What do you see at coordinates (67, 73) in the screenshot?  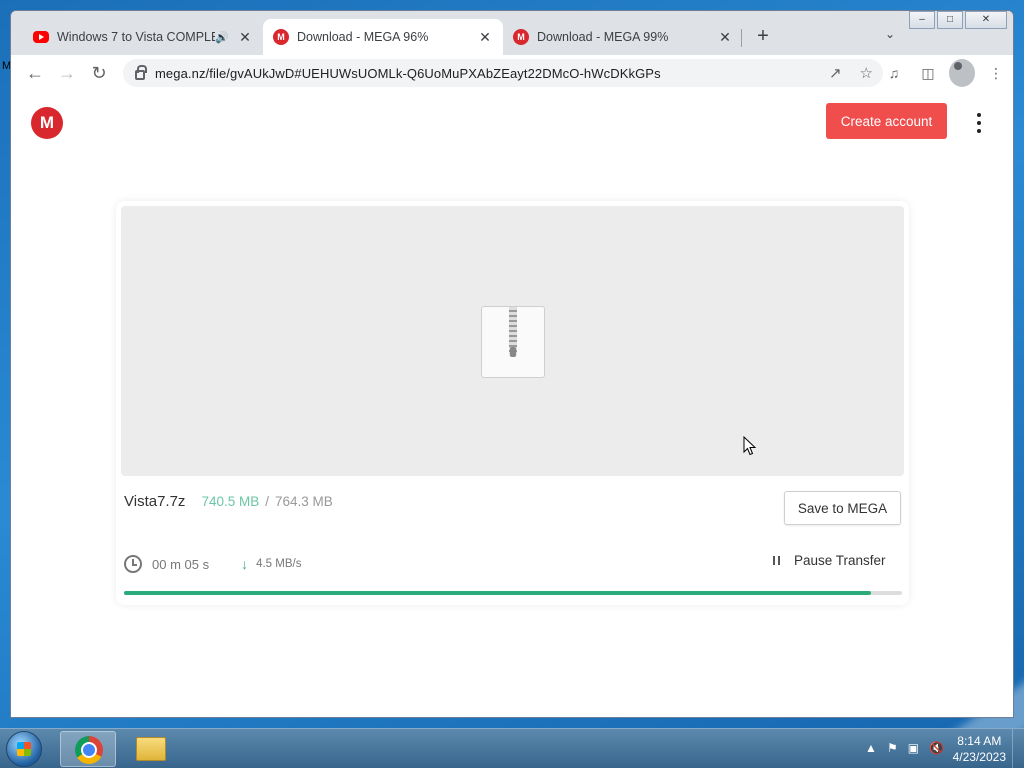 I see `forward-icon: →` at bounding box center [67, 73].